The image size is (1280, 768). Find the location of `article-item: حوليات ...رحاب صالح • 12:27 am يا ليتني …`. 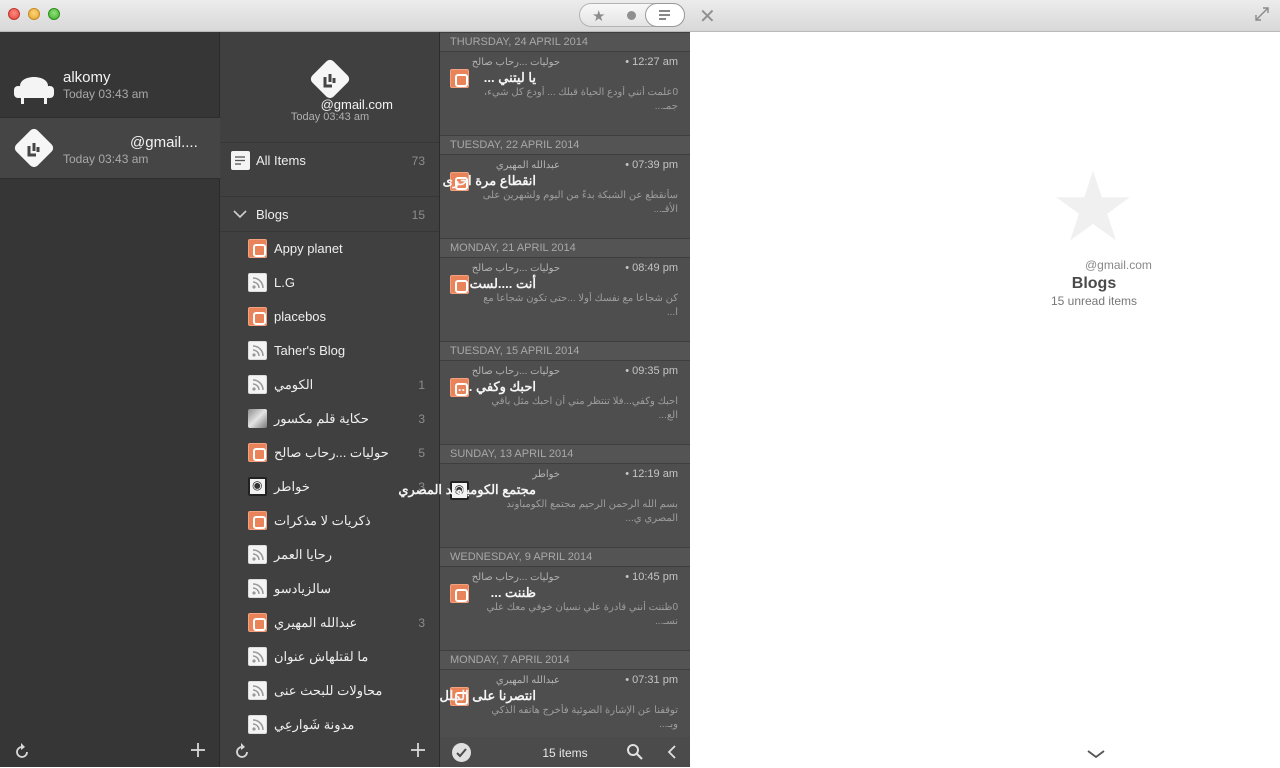

article-item: حوليات ...رحاب صالح • 12:27 am يا ليتني … is located at coordinates (565, 93).